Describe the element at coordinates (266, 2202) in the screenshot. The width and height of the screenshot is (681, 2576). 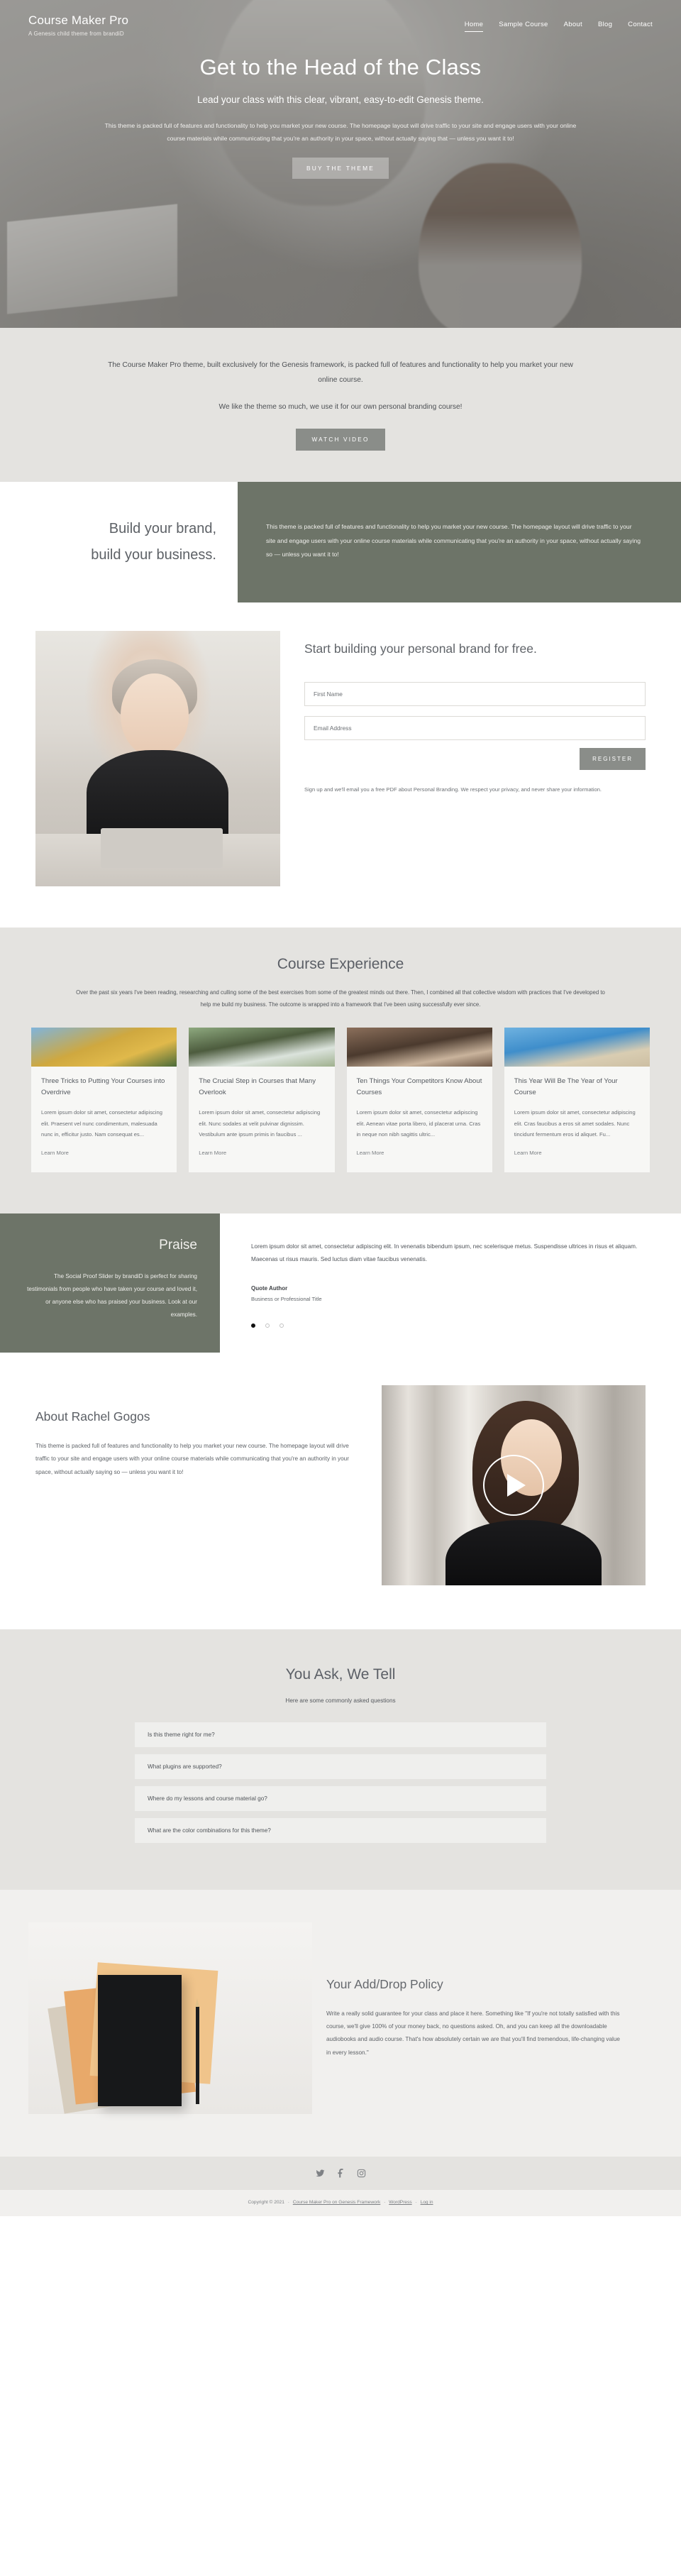
I see `copyright-prefix: Copyright © 2021` at that location.